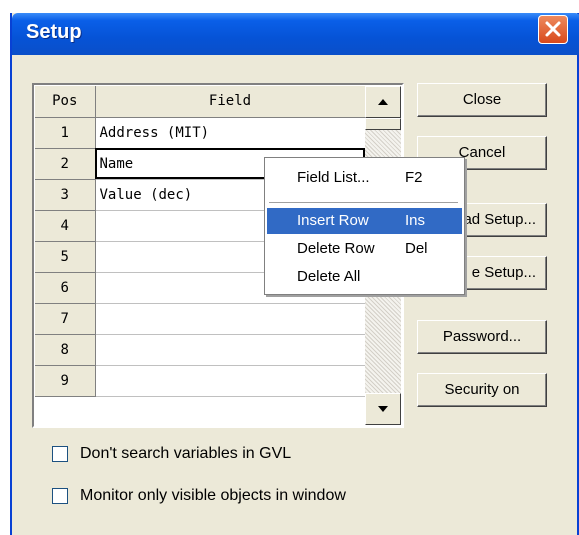 This screenshot has width=579, height=535. I want to click on row-pos: 6, so click(65, 288).